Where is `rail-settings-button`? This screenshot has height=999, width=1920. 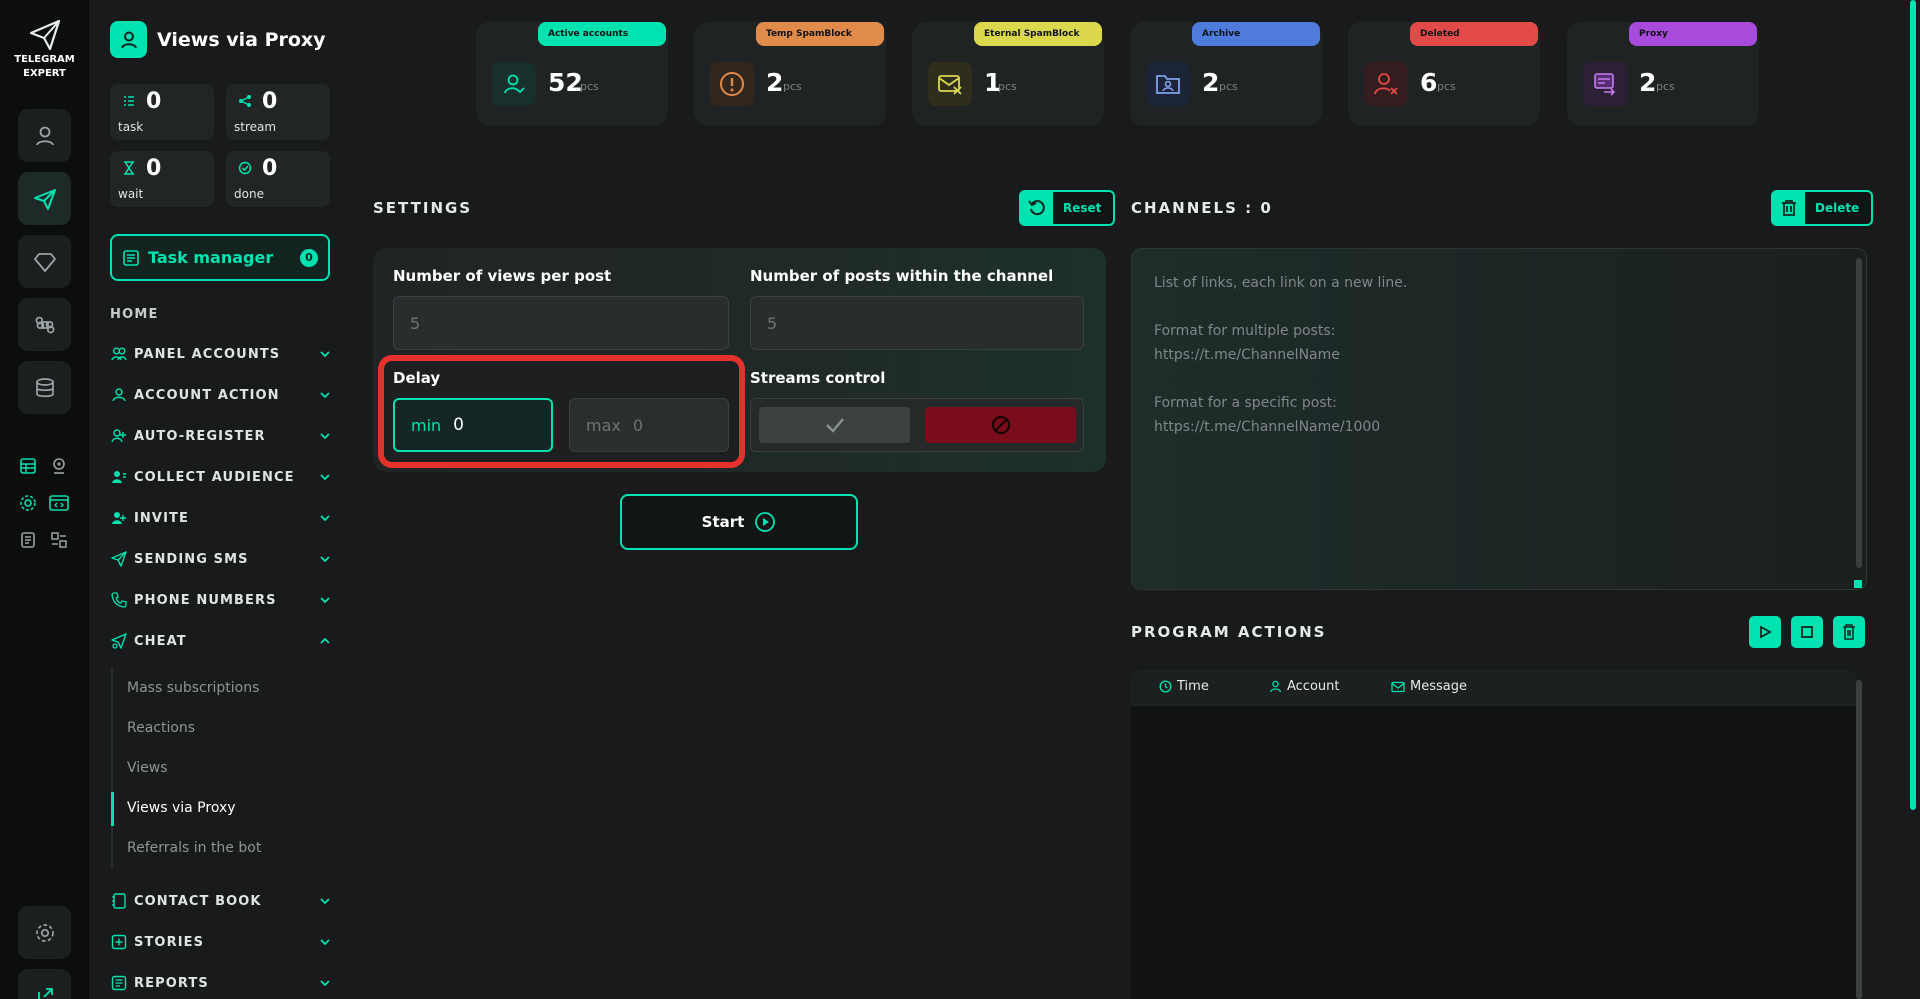
rail-settings-button is located at coordinates (44, 932).